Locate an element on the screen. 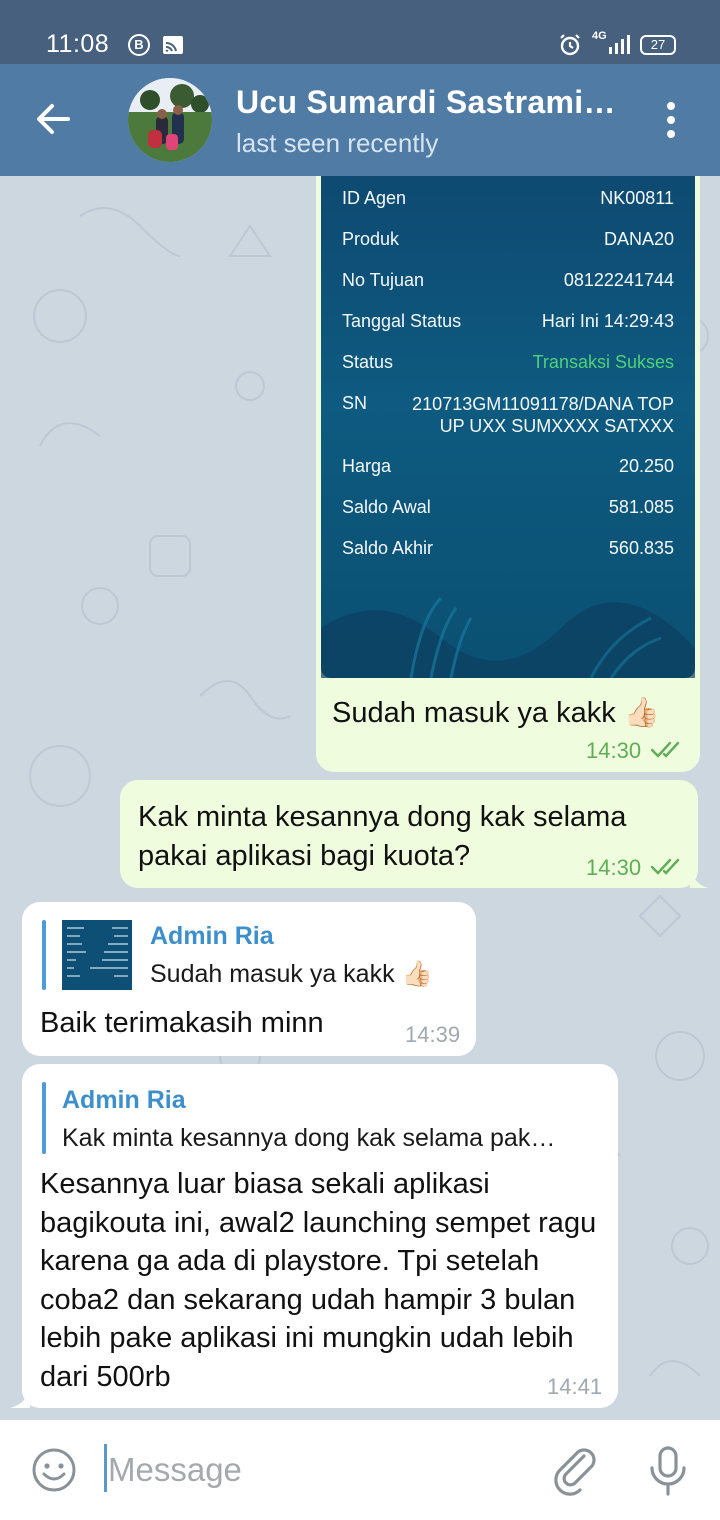 The image size is (720, 1520). text-cursor is located at coordinates (105, 1468).